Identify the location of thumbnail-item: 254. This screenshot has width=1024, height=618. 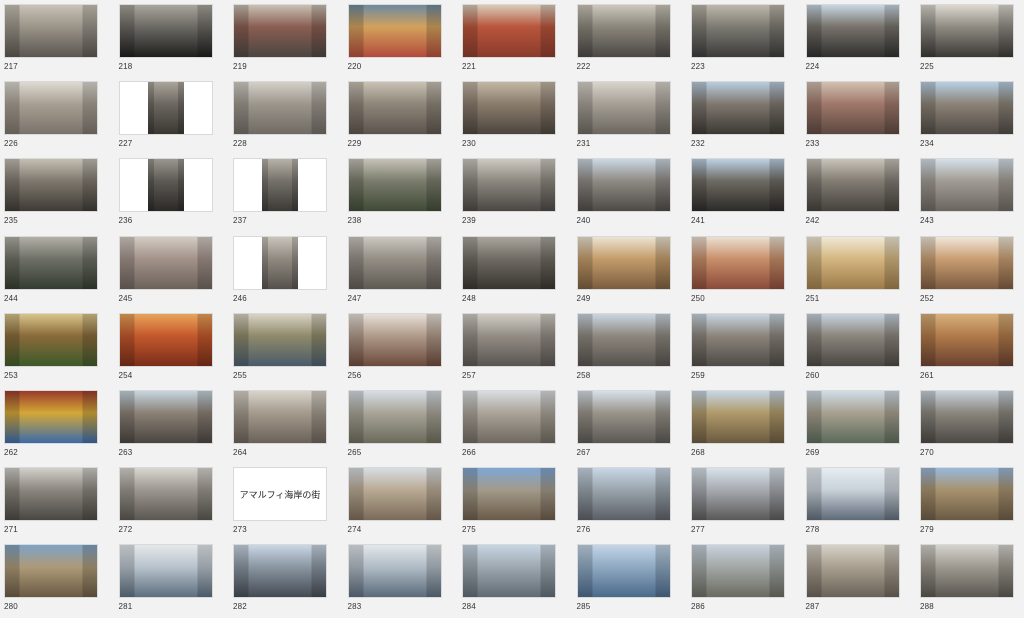
(165, 349).